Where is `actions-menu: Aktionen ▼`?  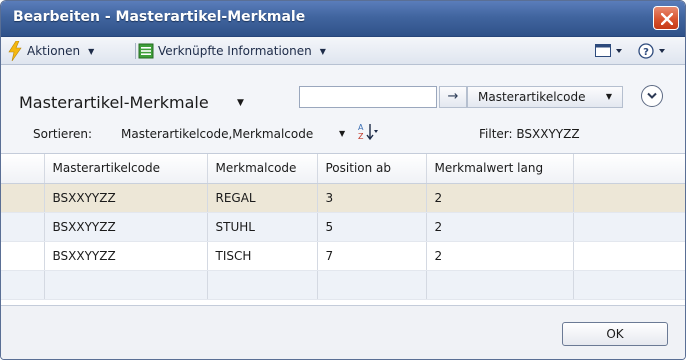
actions-menu: Aktionen ▼ is located at coordinates (60, 51).